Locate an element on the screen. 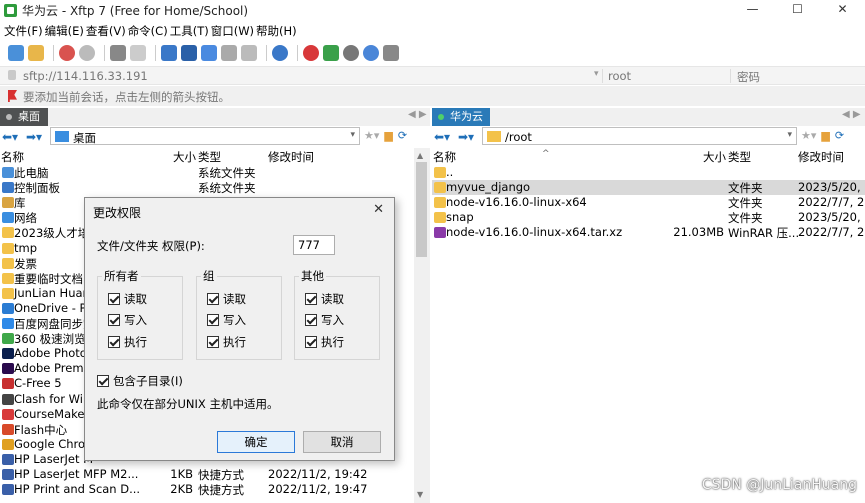  local-file-row: 控制面板 系统文件夹 is located at coordinates (207, 187).